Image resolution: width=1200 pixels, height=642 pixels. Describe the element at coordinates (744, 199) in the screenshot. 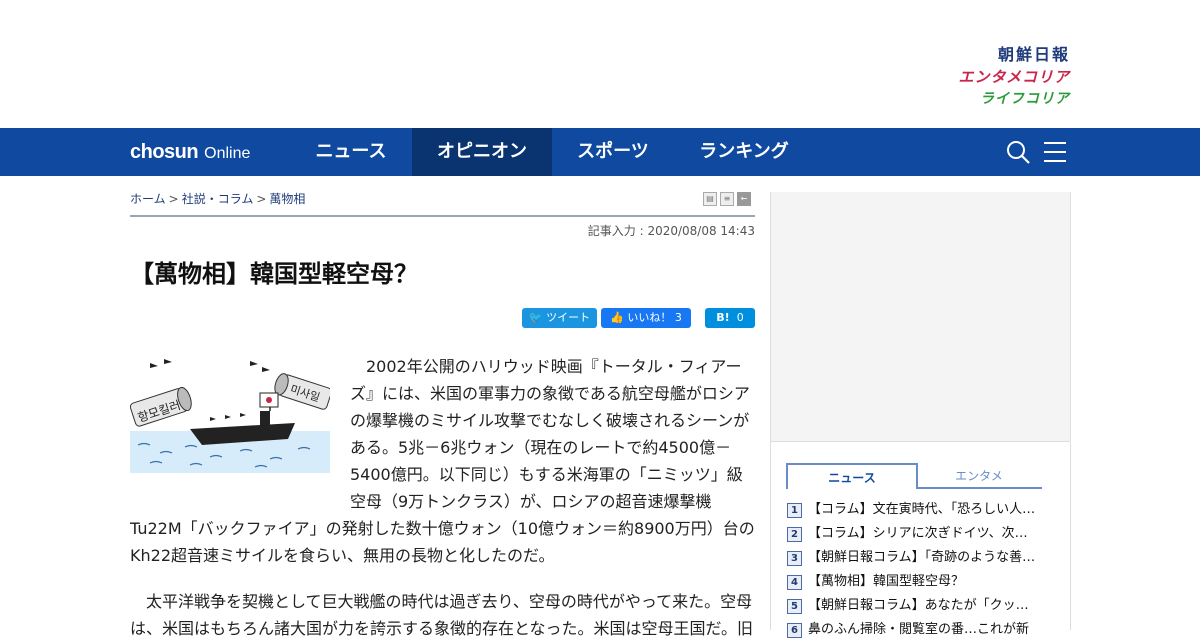

I see `back-arrow-icon: ←` at that location.